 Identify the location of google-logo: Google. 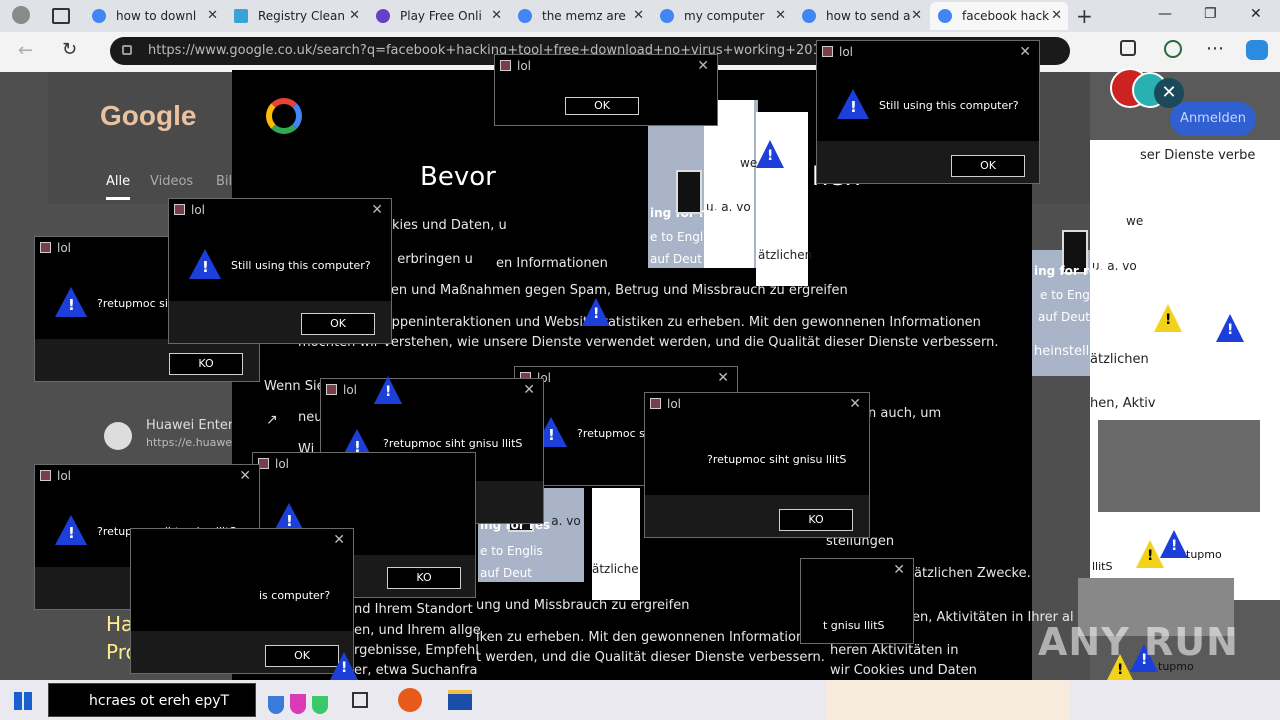
(148, 116).